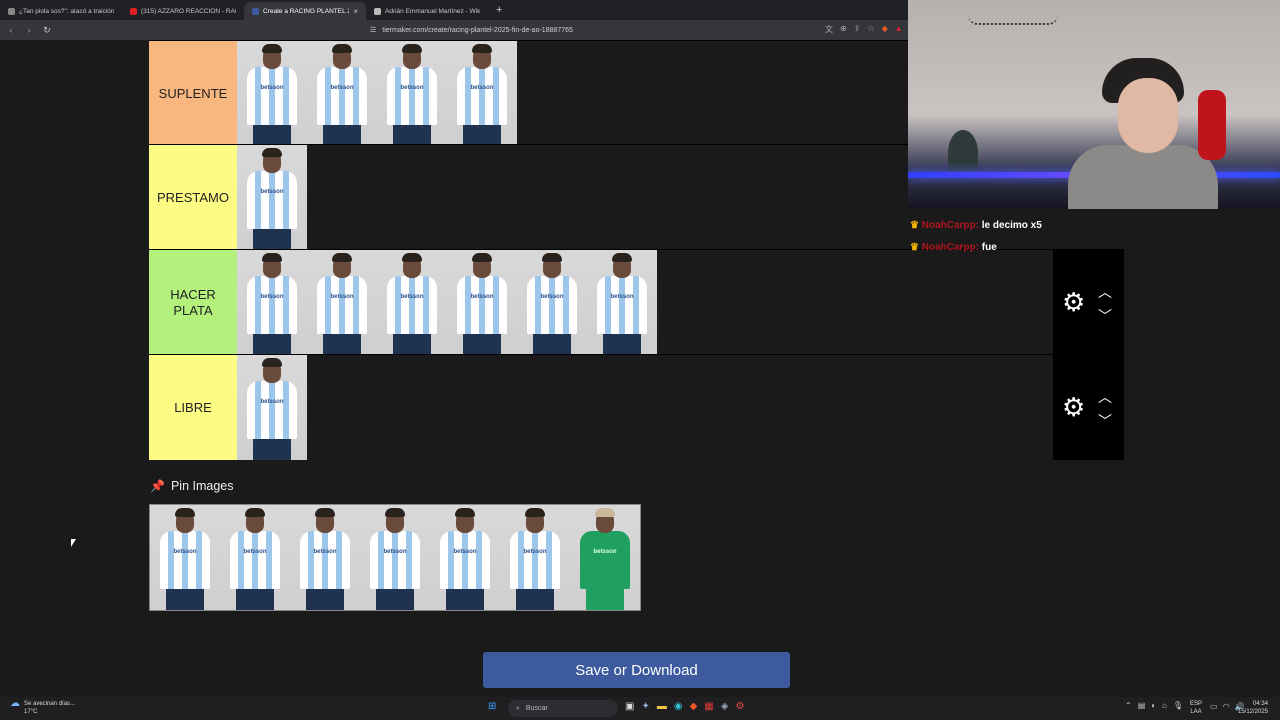  I want to click on new-tab-button: +, so click(499, 10).